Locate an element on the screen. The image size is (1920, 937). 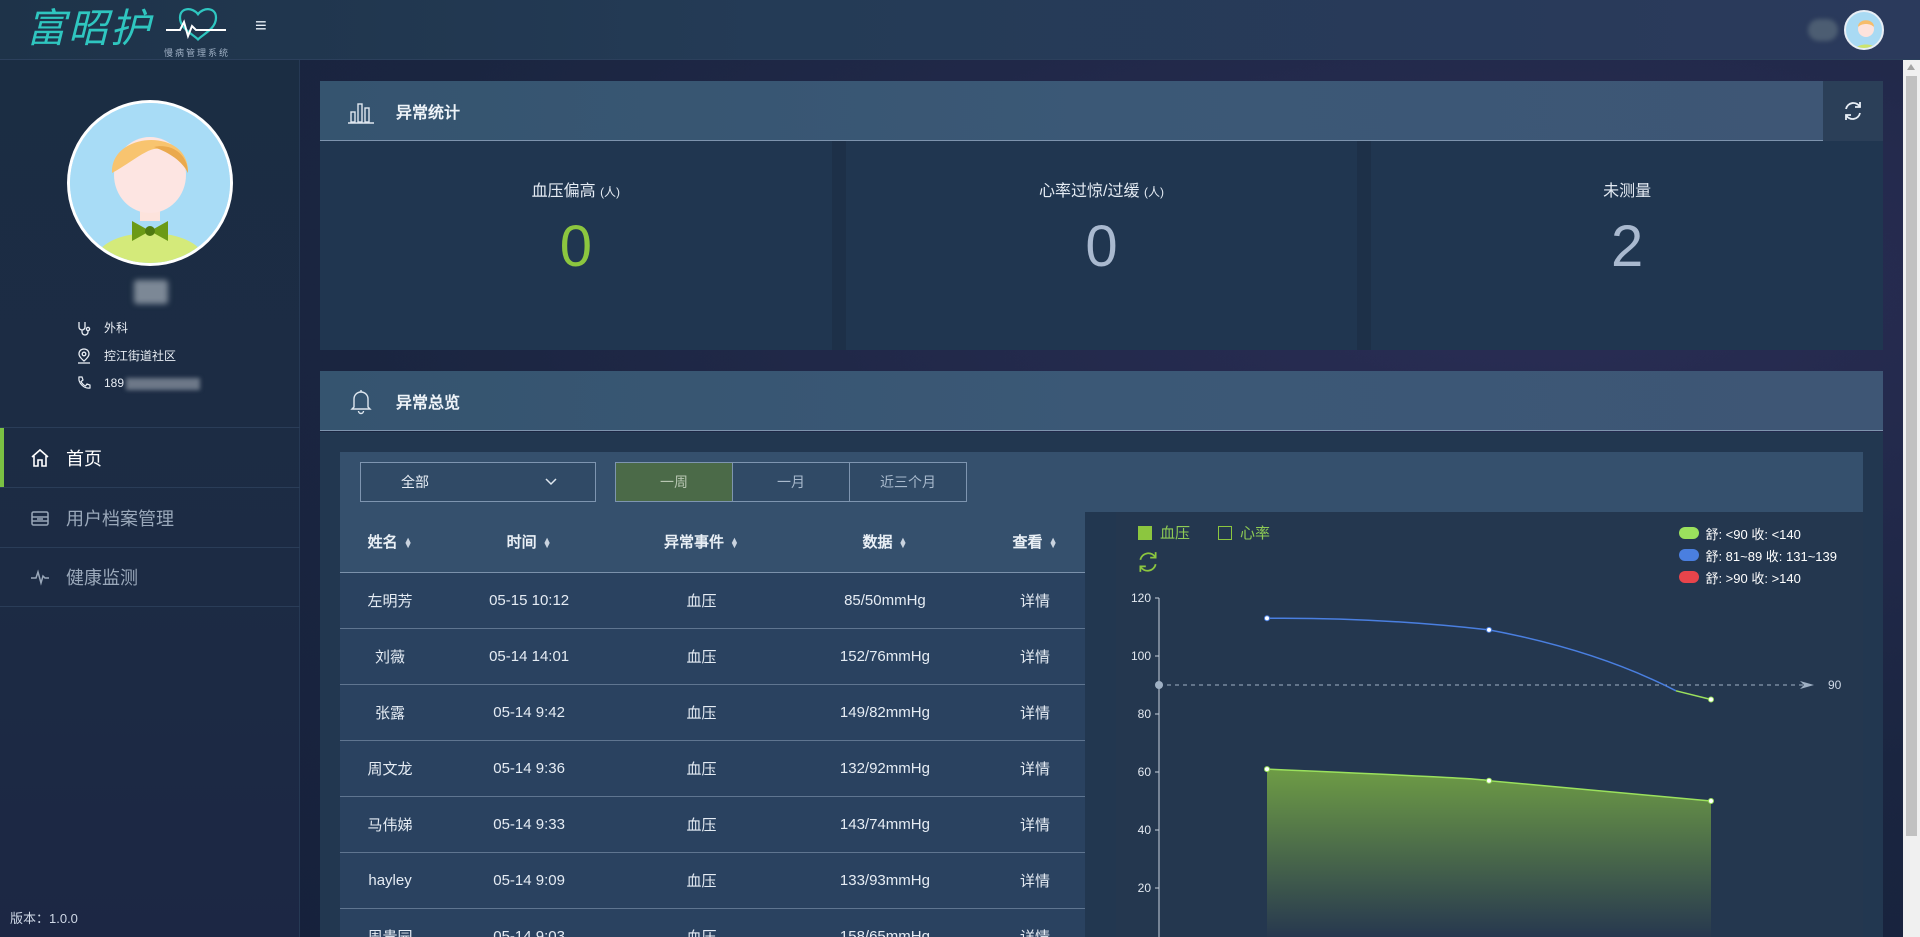
table-cell: 05-14 14:01 is located at coordinates (529, 656).